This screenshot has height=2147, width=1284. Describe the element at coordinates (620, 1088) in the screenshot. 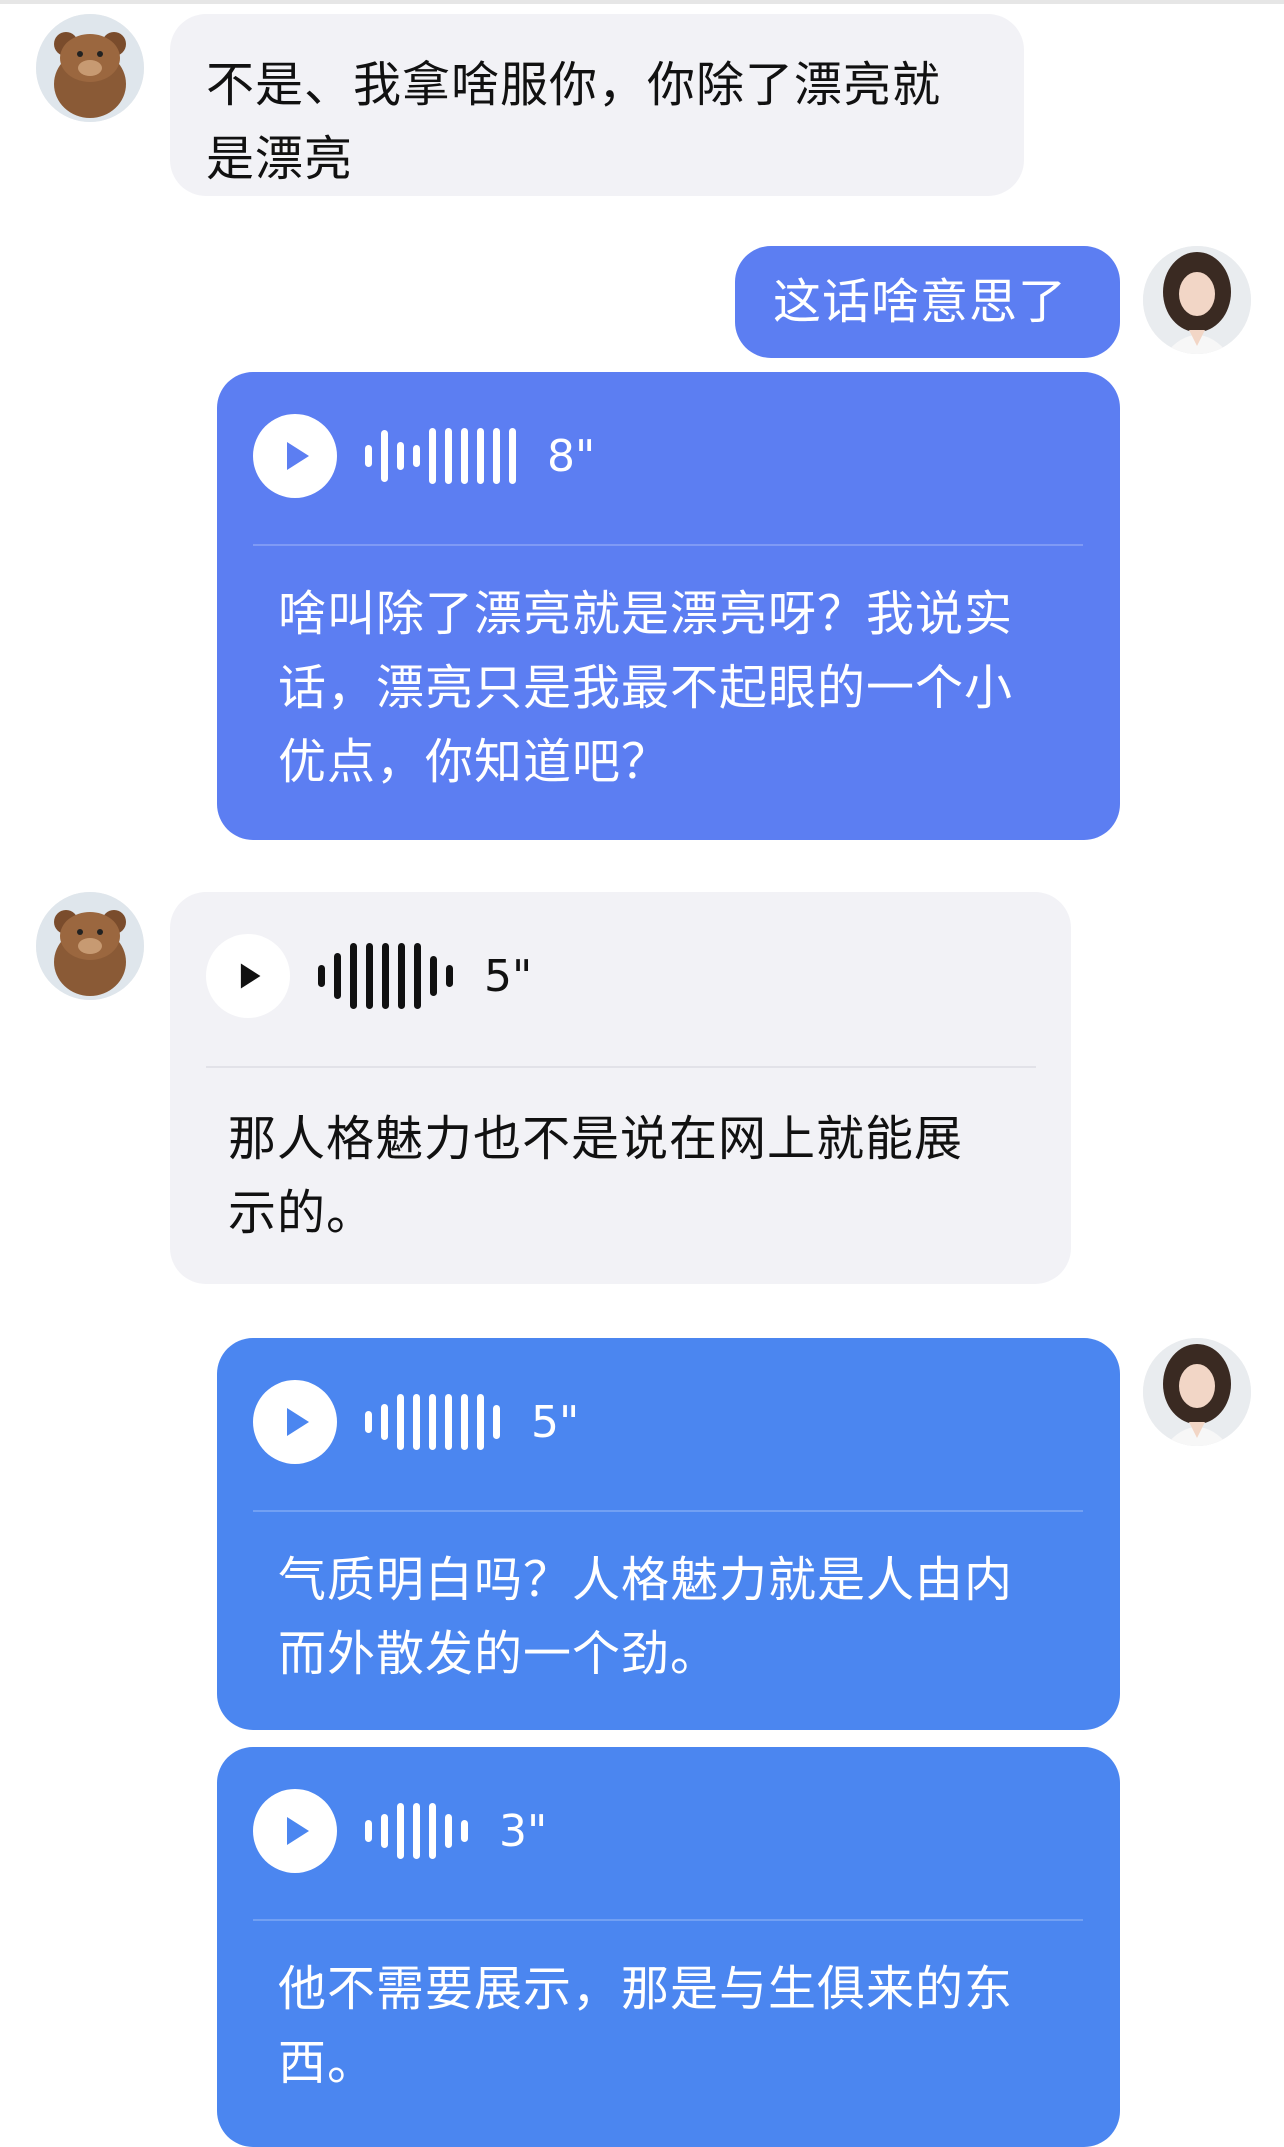

I see `voice-message-incoming: 5" 那人格魅力也不是说在网上就能展 示的。` at that location.